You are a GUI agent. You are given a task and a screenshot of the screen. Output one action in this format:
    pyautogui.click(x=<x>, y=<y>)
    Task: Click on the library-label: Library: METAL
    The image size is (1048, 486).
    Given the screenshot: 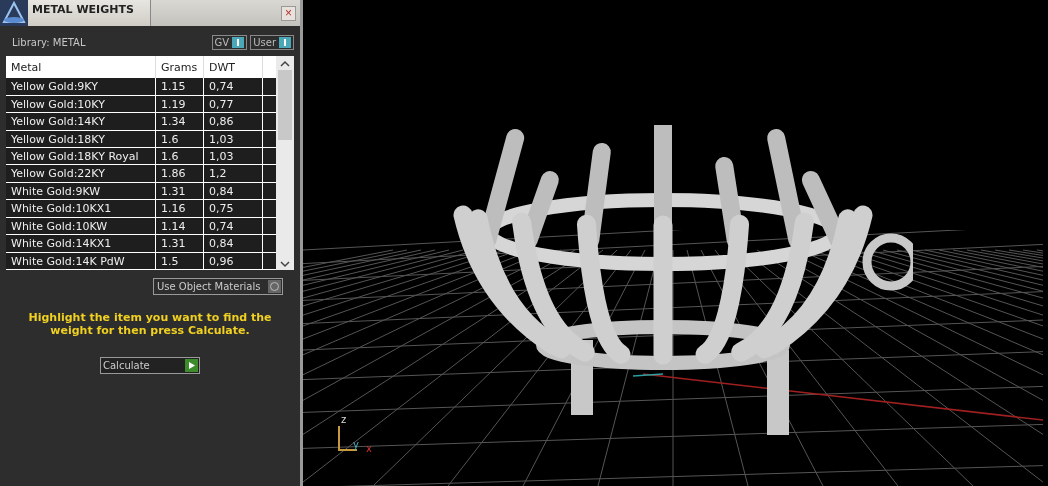 What is the action you would take?
    pyautogui.click(x=49, y=42)
    